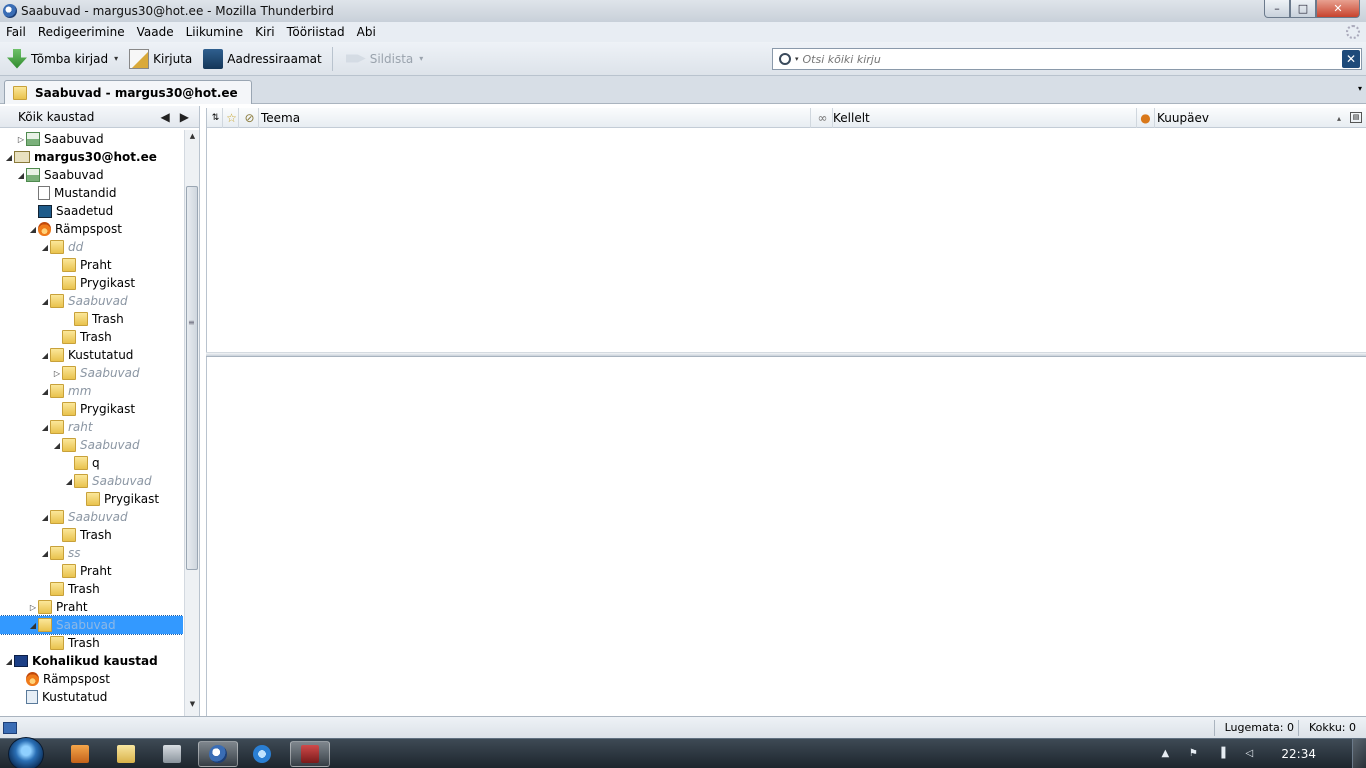  What do you see at coordinates (62, 59) in the screenshot?
I see `get-mail-button: Tõmba kirjad ▾` at bounding box center [62, 59].